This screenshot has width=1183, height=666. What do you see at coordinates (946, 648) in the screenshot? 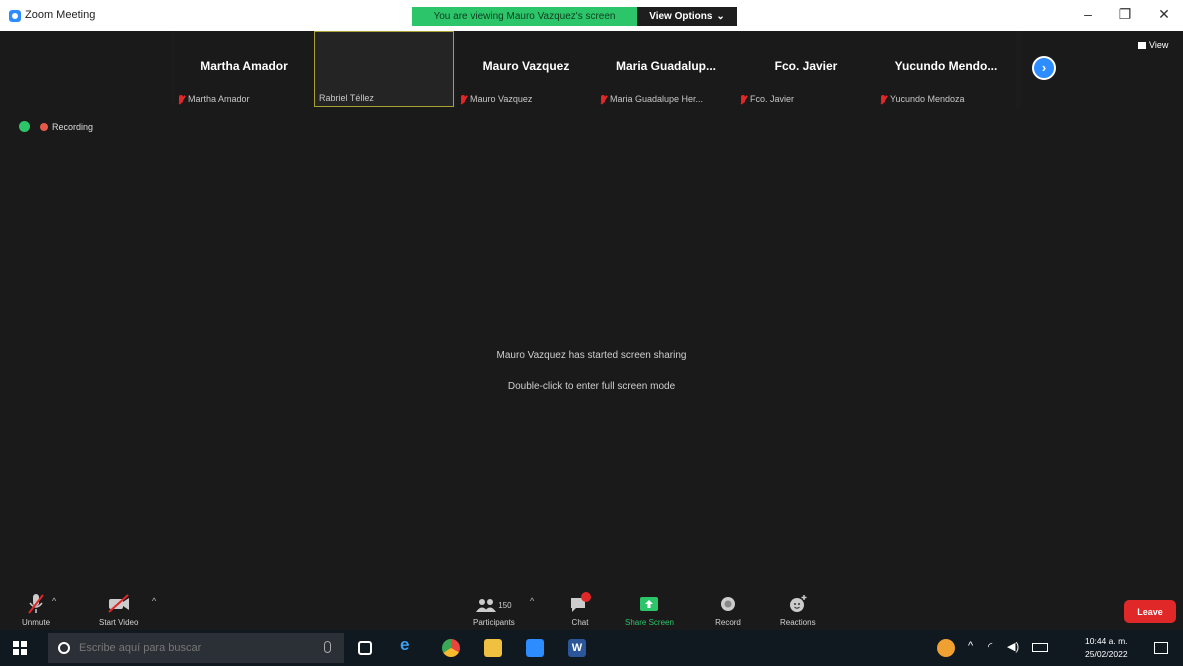
I see `notification-badge-icon` at bounding box center [946, 648].